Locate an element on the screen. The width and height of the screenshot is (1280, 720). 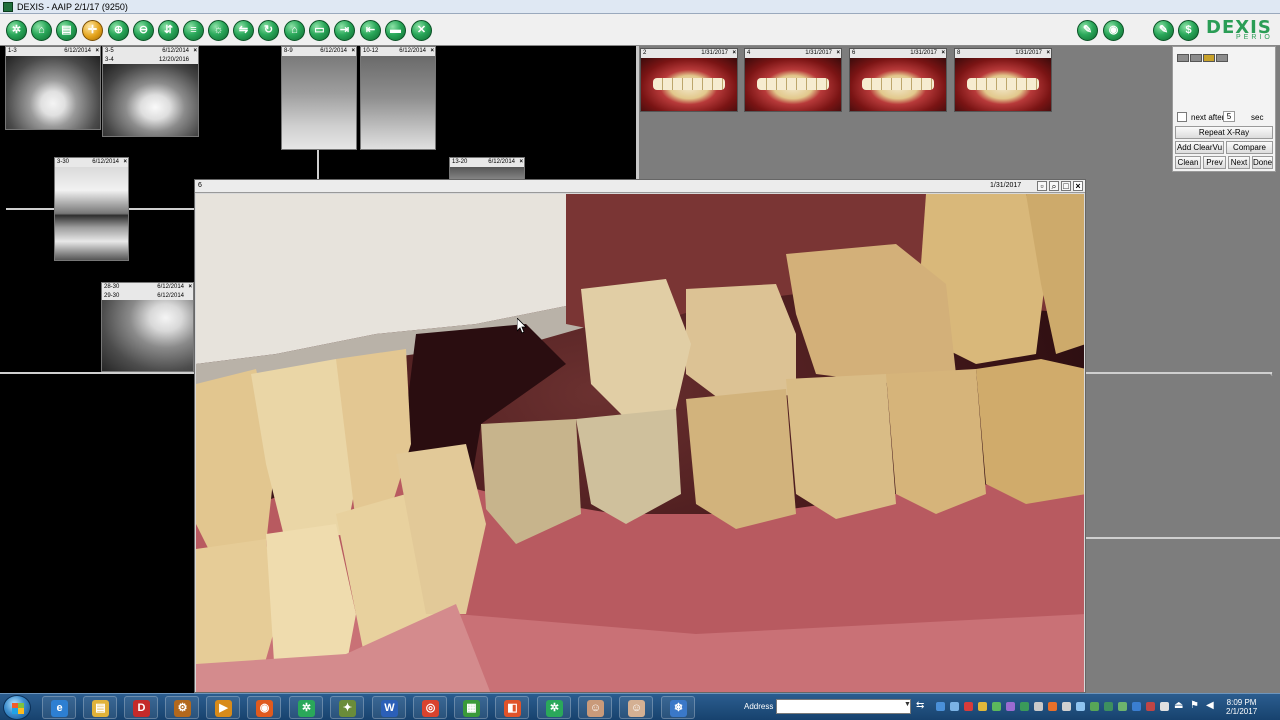
action-center-flag-icon: ⚑ is located at coordinates (1194, 705).